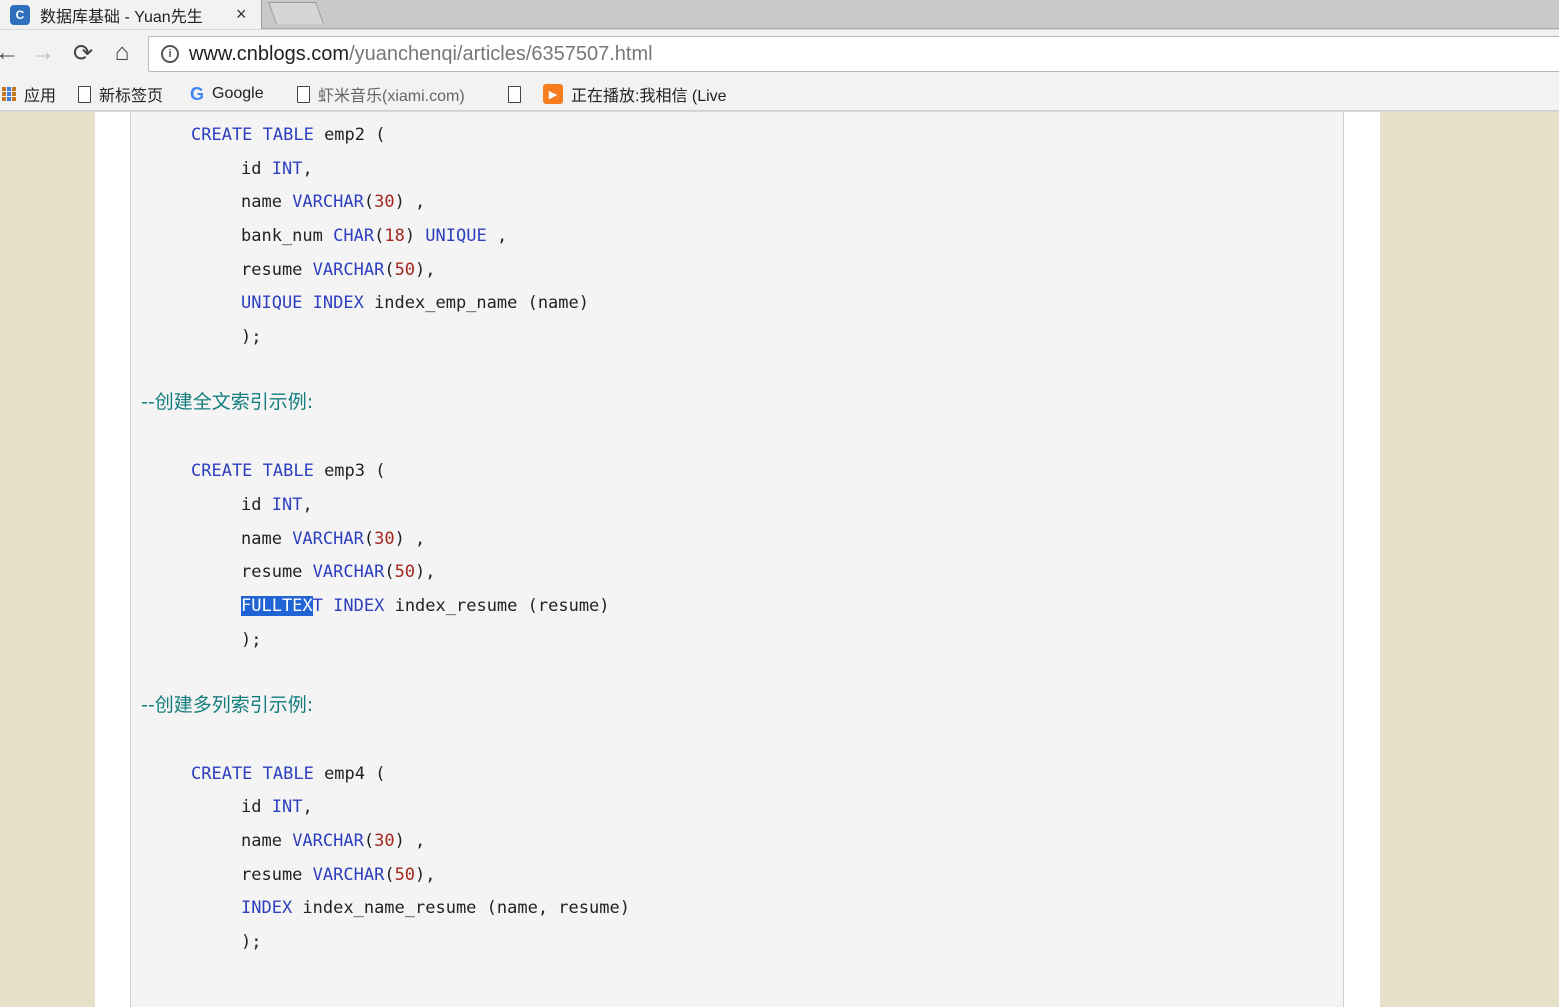 Image resolution: width=1559 pixels, height=1007 pixels. Describe the element at coordinates (227, 705) in the screenshot. I see `code-comment: --创建多列索引示例:` at that location.